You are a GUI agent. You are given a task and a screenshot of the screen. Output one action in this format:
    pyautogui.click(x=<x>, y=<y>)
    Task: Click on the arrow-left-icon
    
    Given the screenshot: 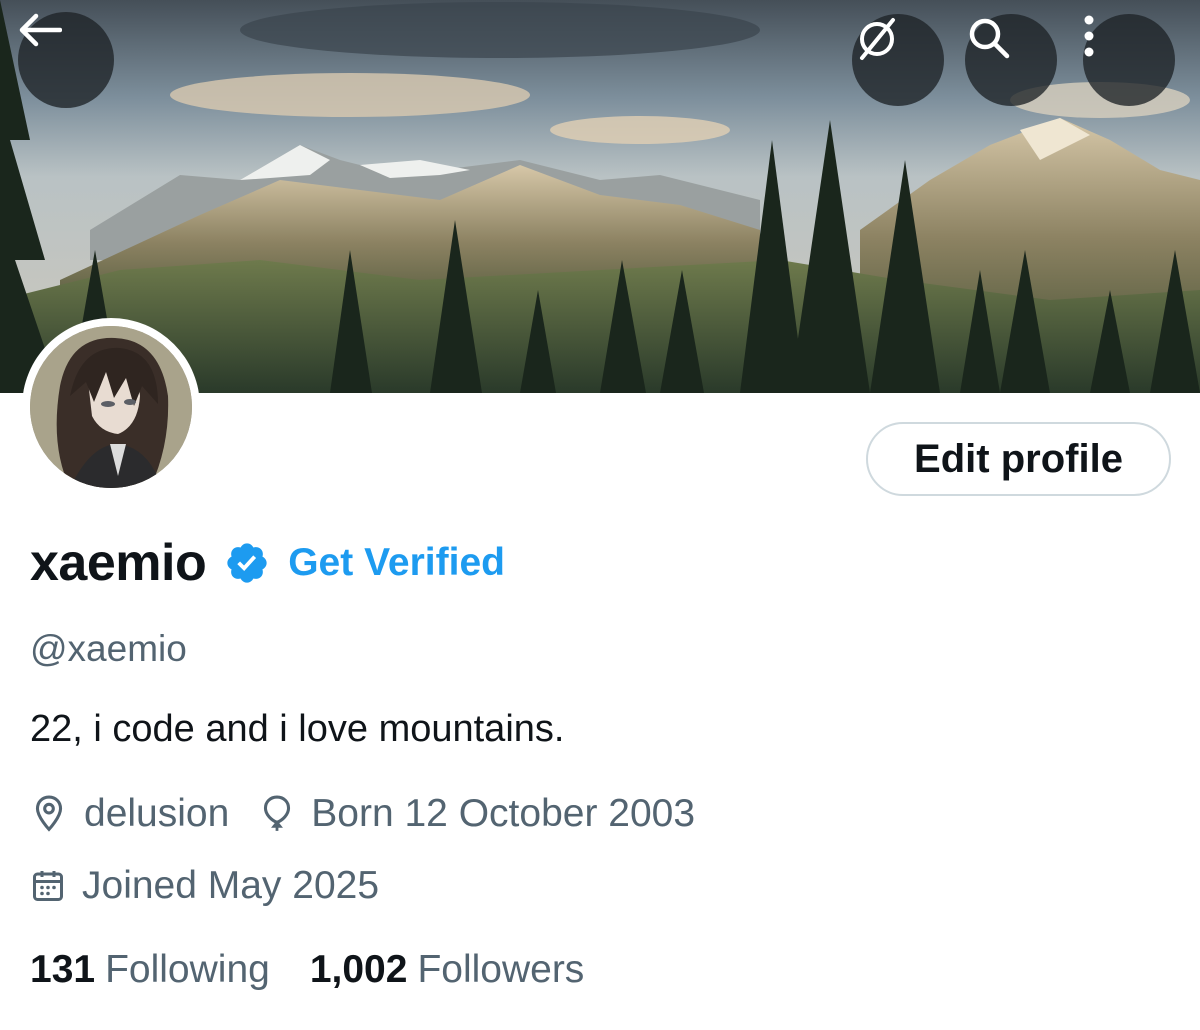 What is the action you would take?
    pyautogui.click(x=40, y=30)
    